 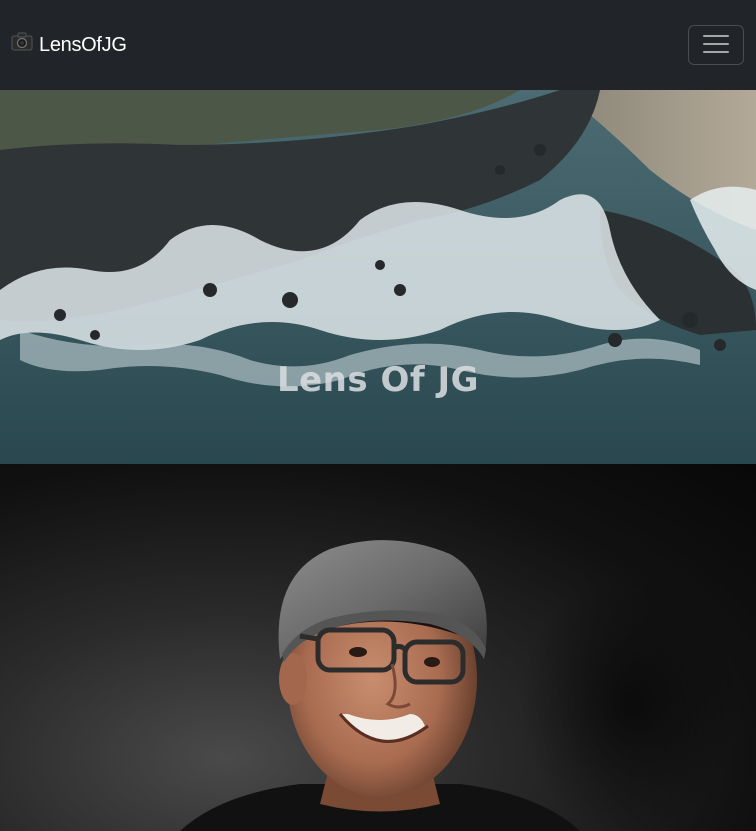 What do you see at coordinates (378, 45) in the screenshot?
I see `navbar: LensOfJG` at bounding box center [378, 45].